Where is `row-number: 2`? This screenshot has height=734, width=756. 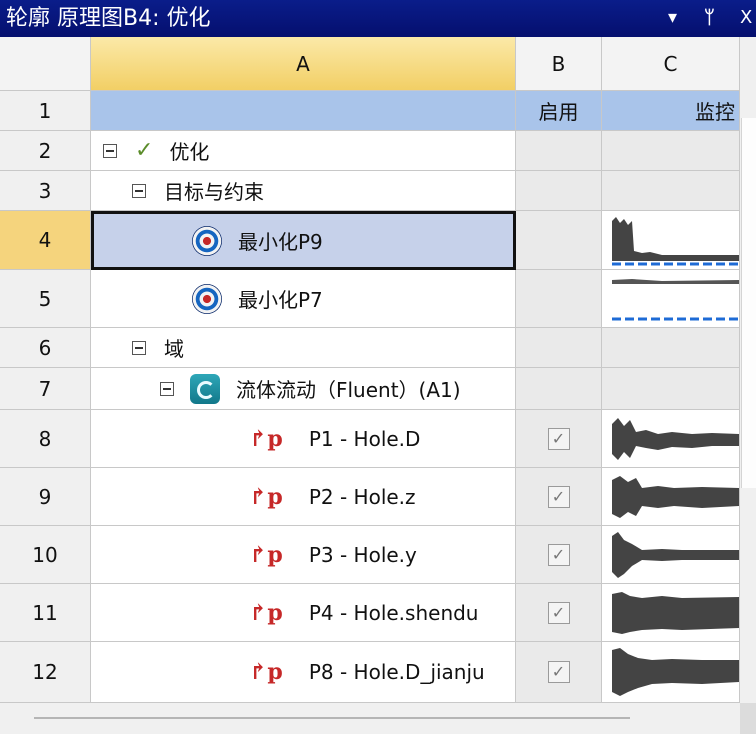
row-number: 2 is located at coordinates (45, 150).